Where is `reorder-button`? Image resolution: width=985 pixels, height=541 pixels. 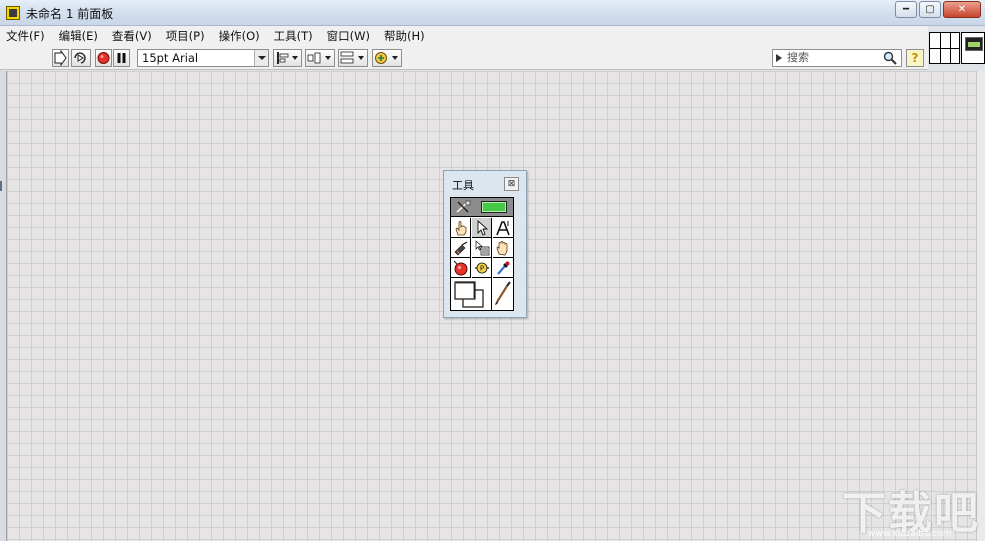
reorder-button is located at coordinates (387, 58).